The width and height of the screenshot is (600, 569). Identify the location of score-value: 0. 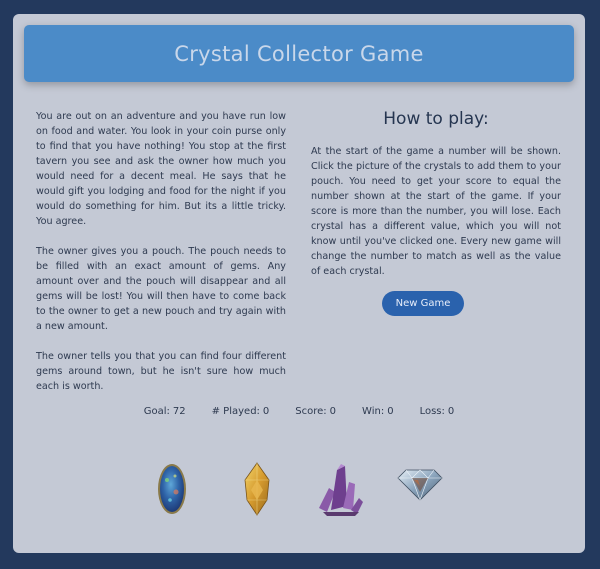
(333, 411).